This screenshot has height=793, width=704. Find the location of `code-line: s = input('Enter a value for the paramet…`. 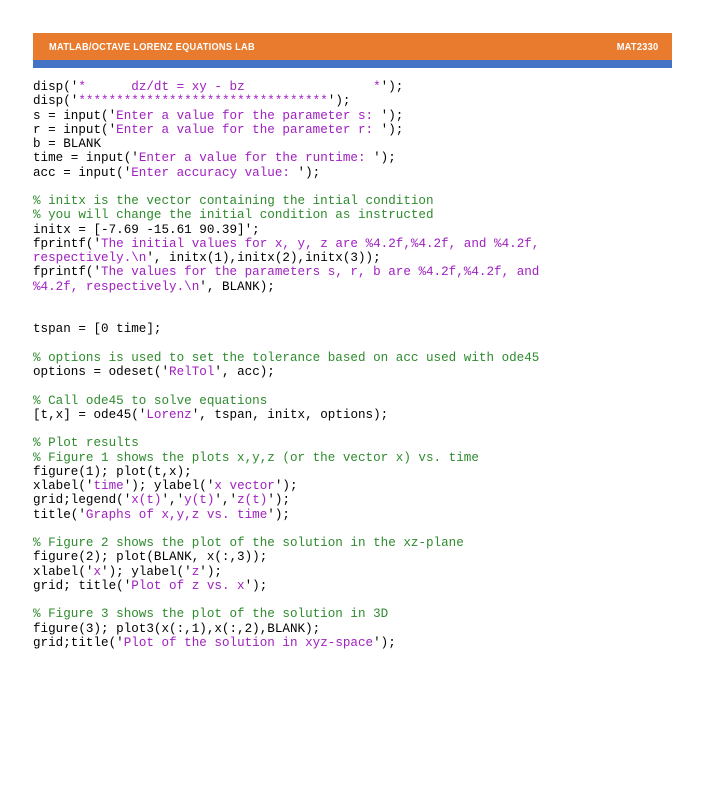

code-line: s = input('Enter a value for the paramet… is located at coordinates (364, 116).